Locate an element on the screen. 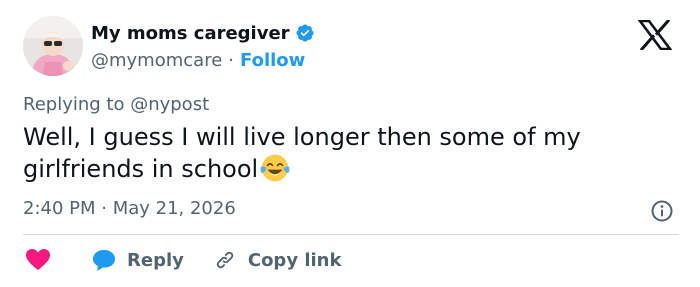 This screenshot has width=700, height=287. heart-icon is located at coordinates (38, 259).